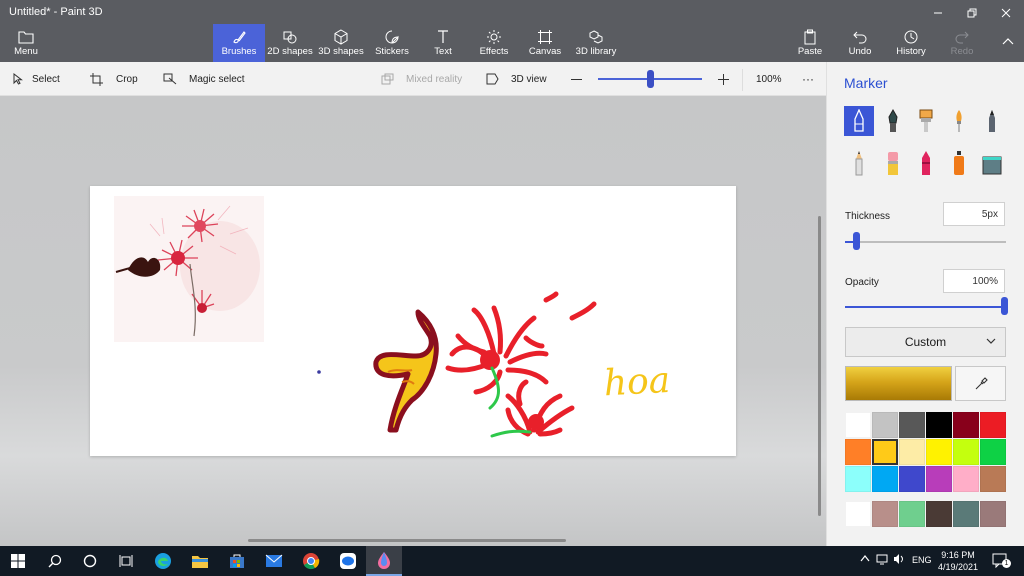 This screenshot has width=1024, height=576. I want to click on menu-button: Menu, so click(26, 43).